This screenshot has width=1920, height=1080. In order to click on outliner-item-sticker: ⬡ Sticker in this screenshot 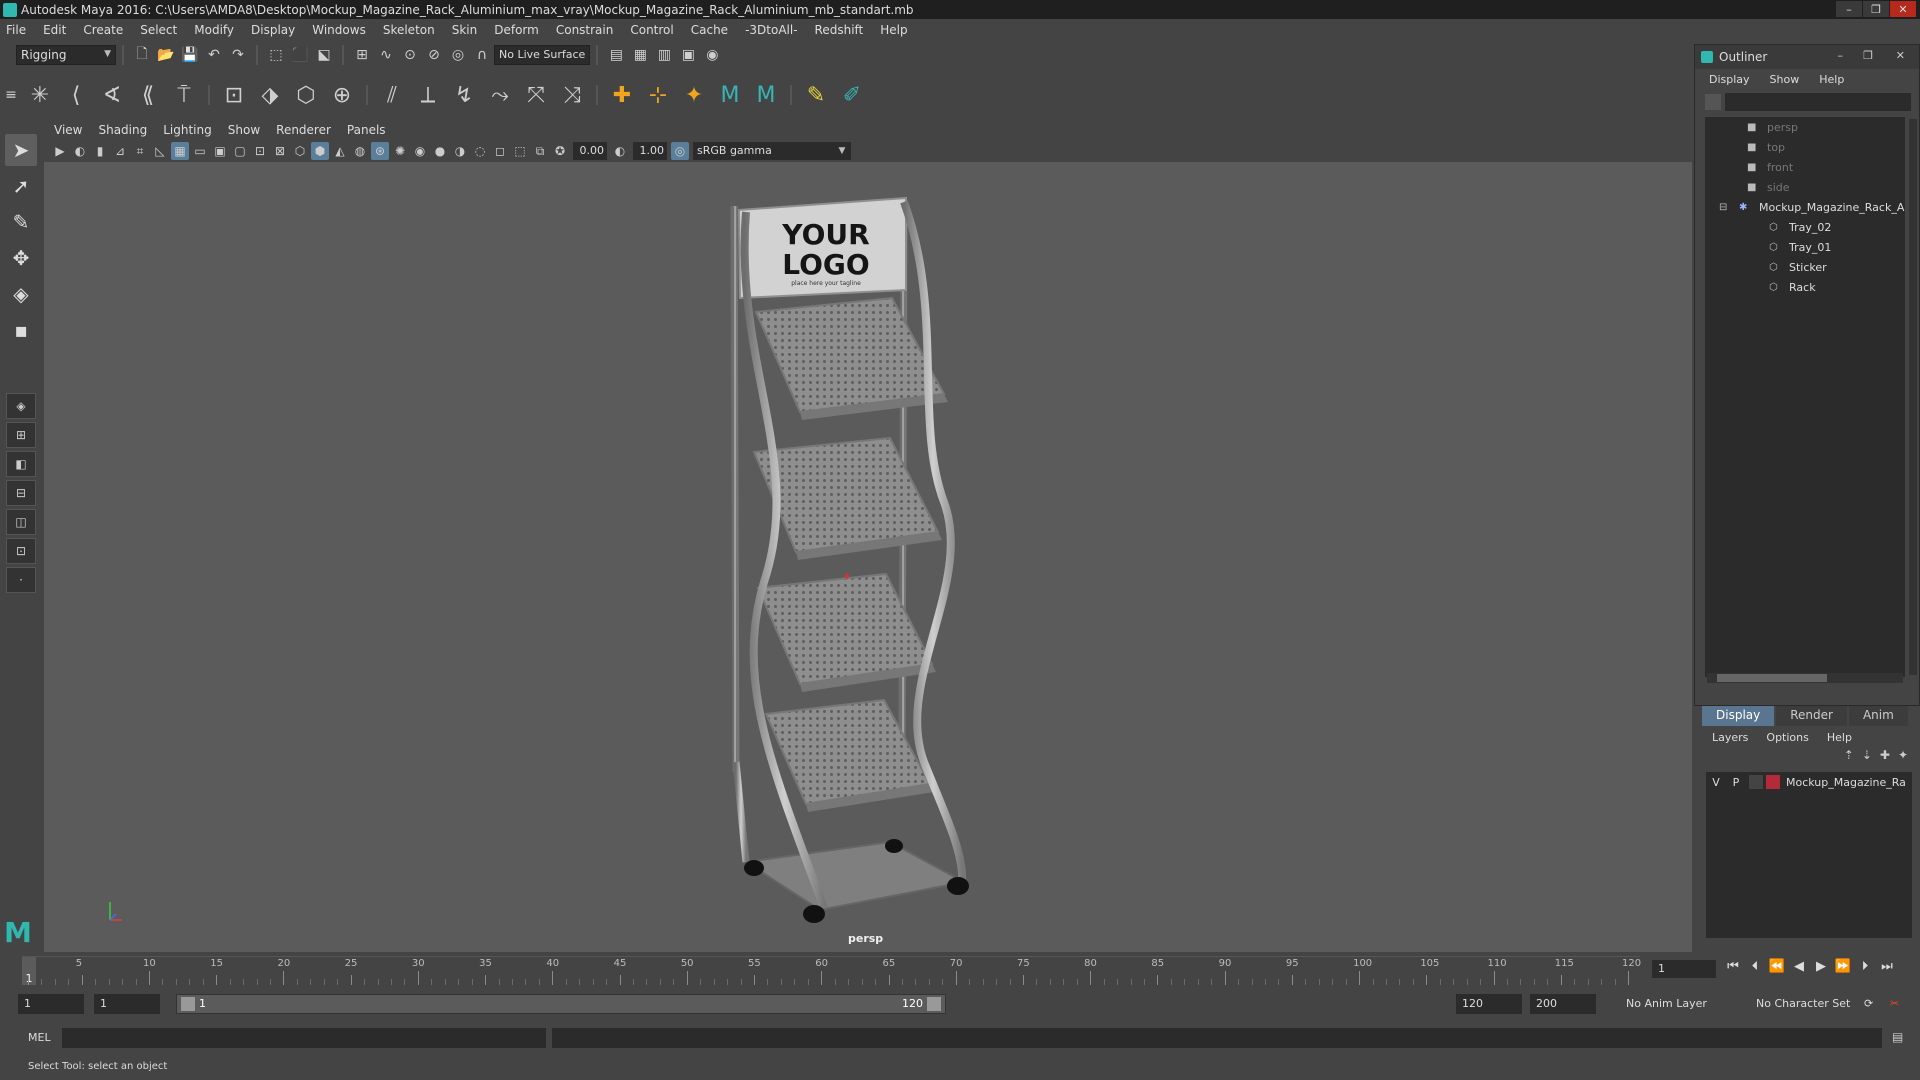, I will do `click(1805, 267)`.